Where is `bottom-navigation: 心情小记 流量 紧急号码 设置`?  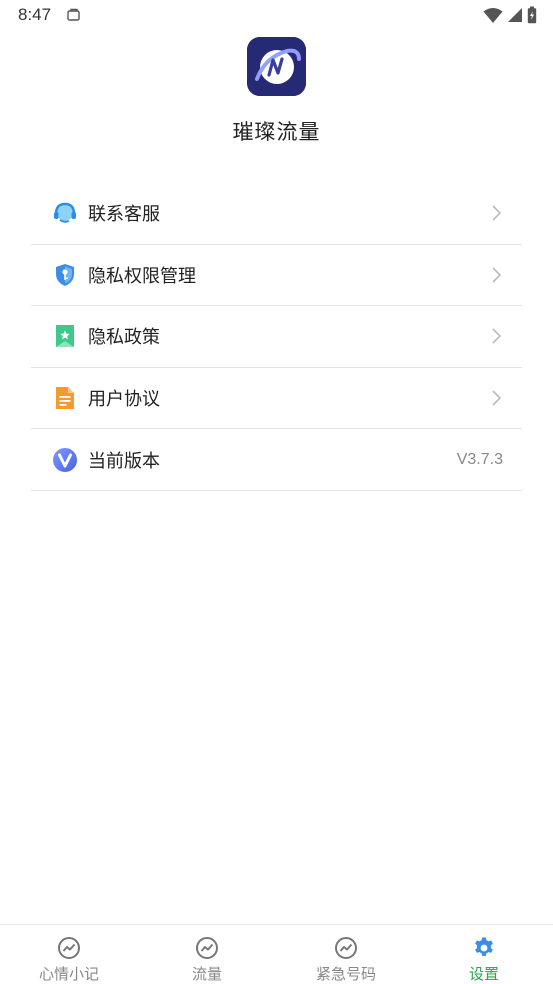 bottom-navigation: 心情小记 流量 紧急号码 设置 is located at coordinates (276, 954).